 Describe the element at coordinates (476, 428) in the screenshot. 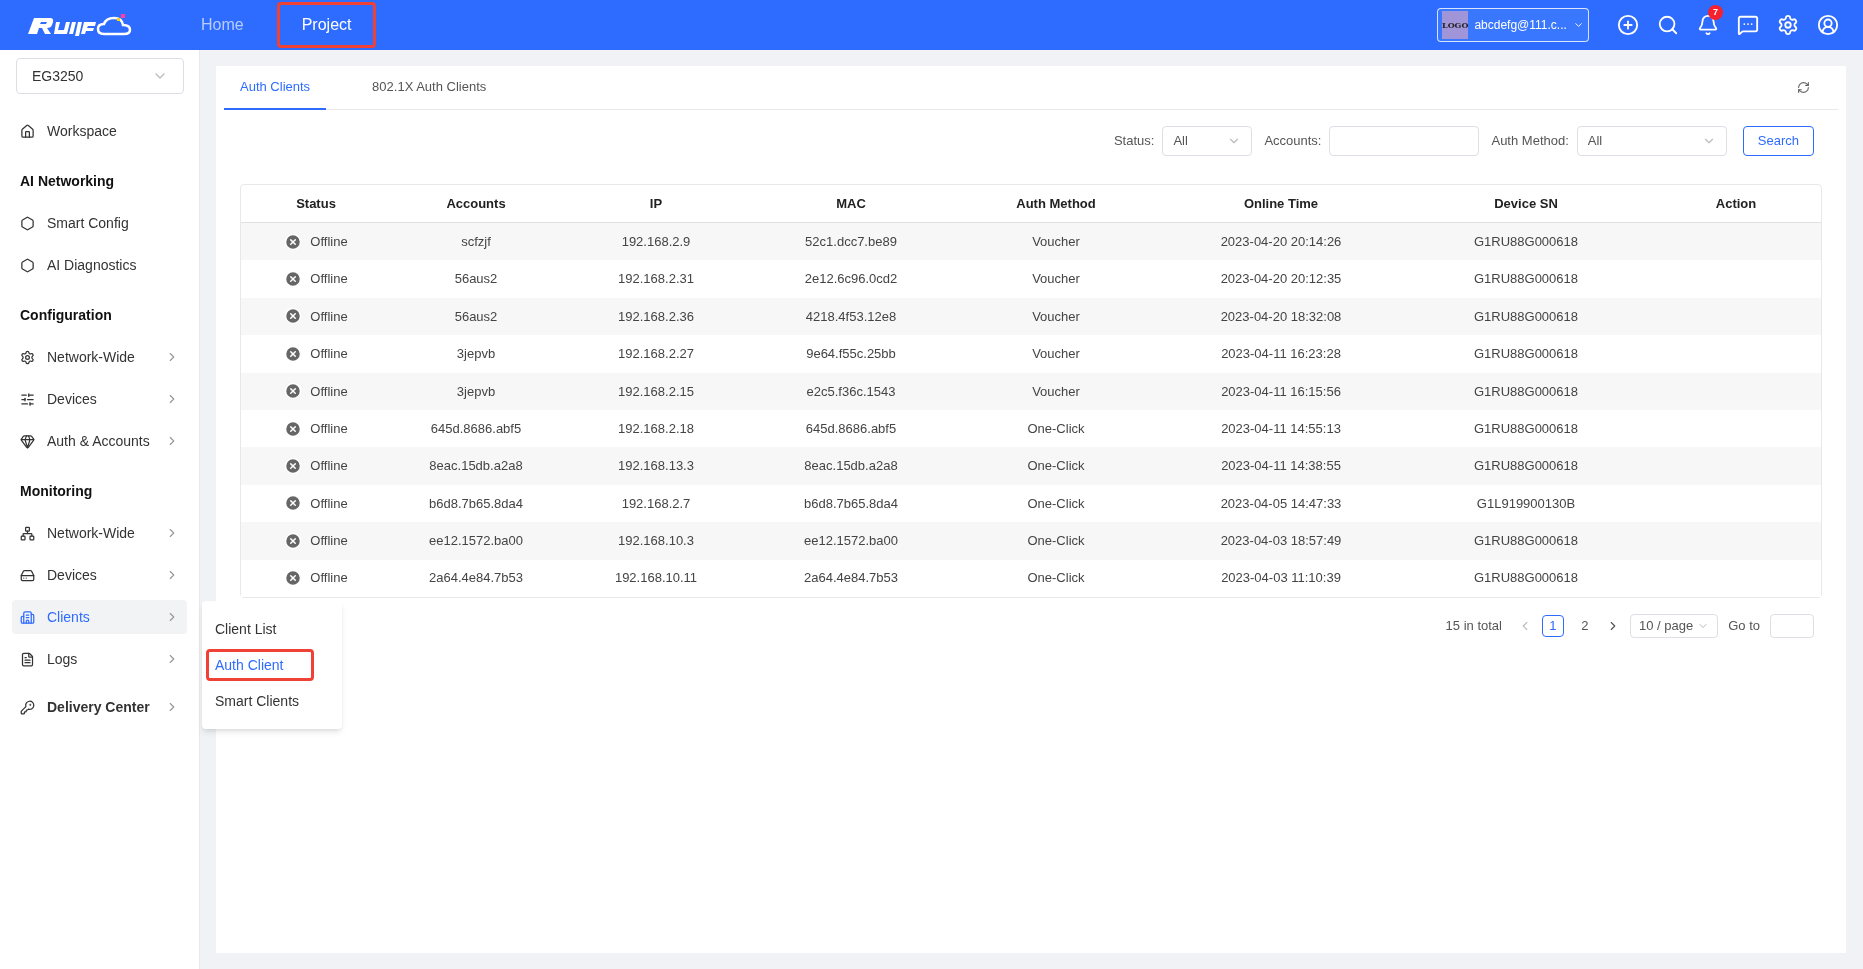

I see `table-cell: 645d.8686.abf5` at that location.